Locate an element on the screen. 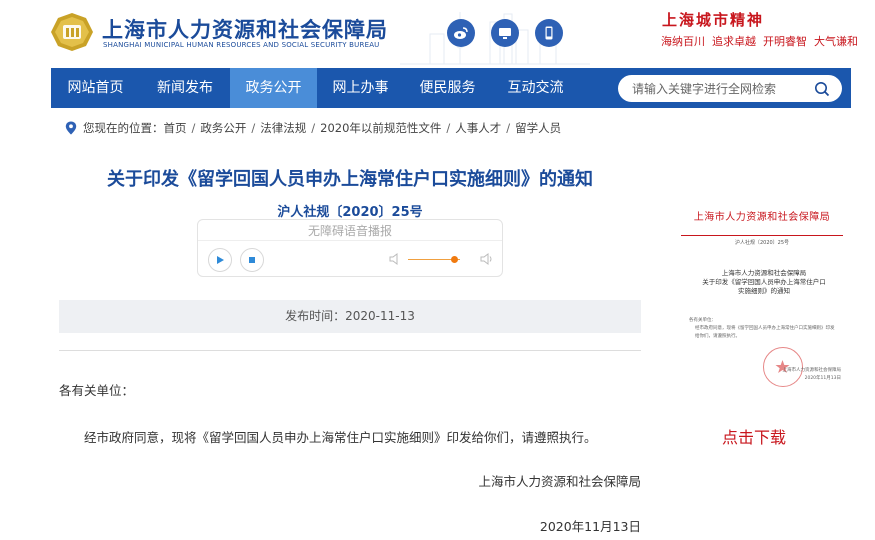  thumbnail-signature: 上海市人力资源和社会保障局 2020年11月13日 is located at coordinates (796, 375).